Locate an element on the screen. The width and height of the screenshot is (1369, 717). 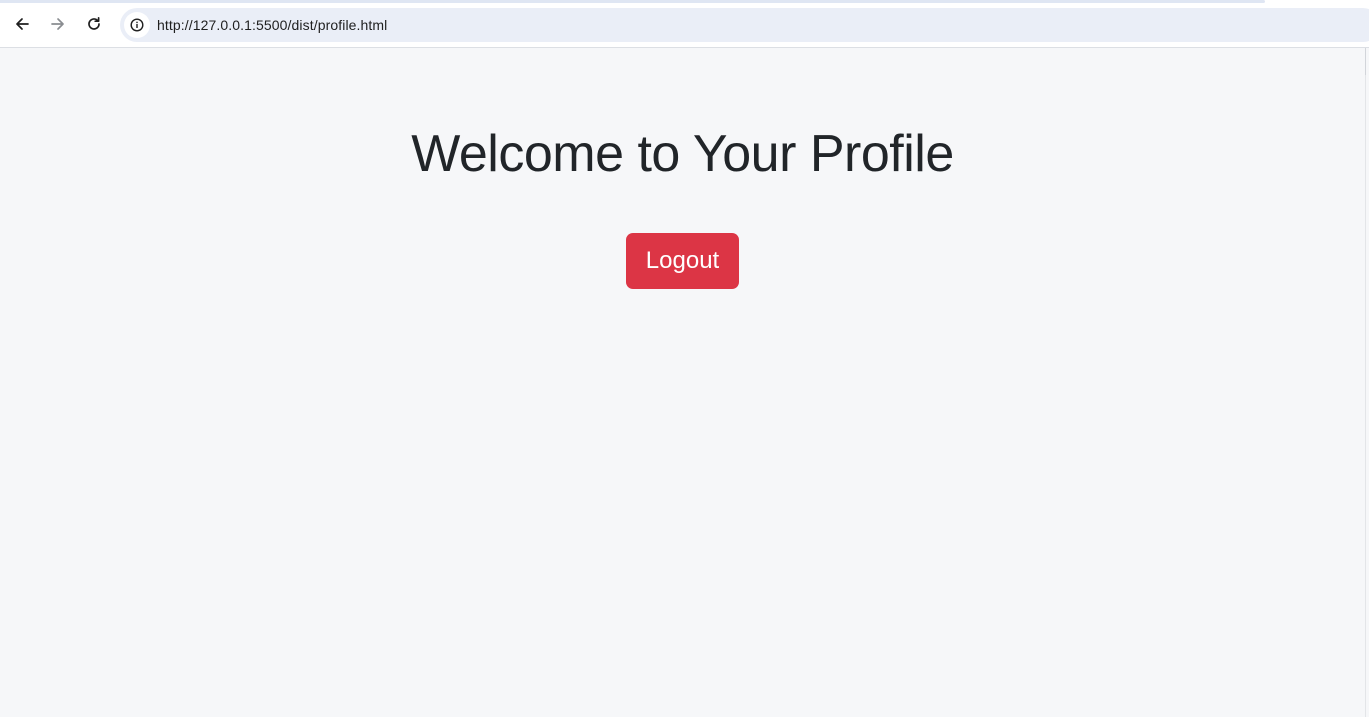
reload-icon is located at coordinates (94, 23).